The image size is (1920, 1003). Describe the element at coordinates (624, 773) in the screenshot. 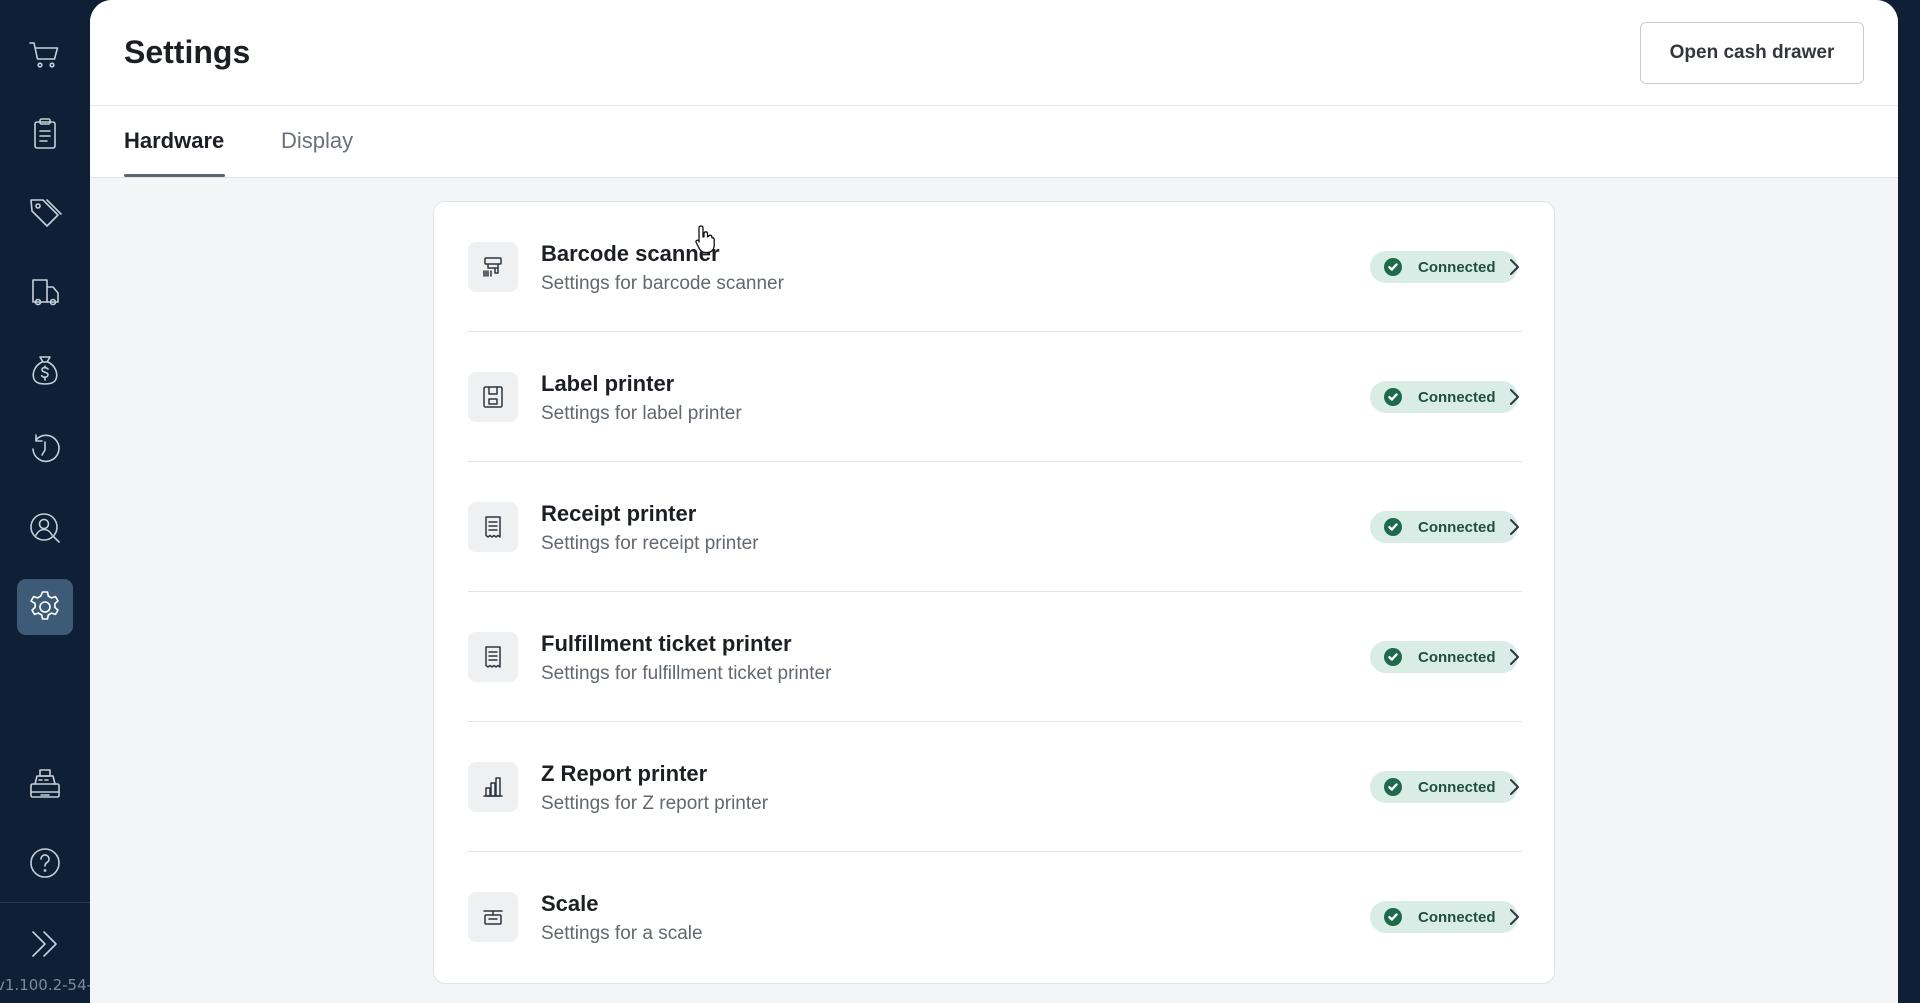

I see `row-title: Z Report printer` at that location.